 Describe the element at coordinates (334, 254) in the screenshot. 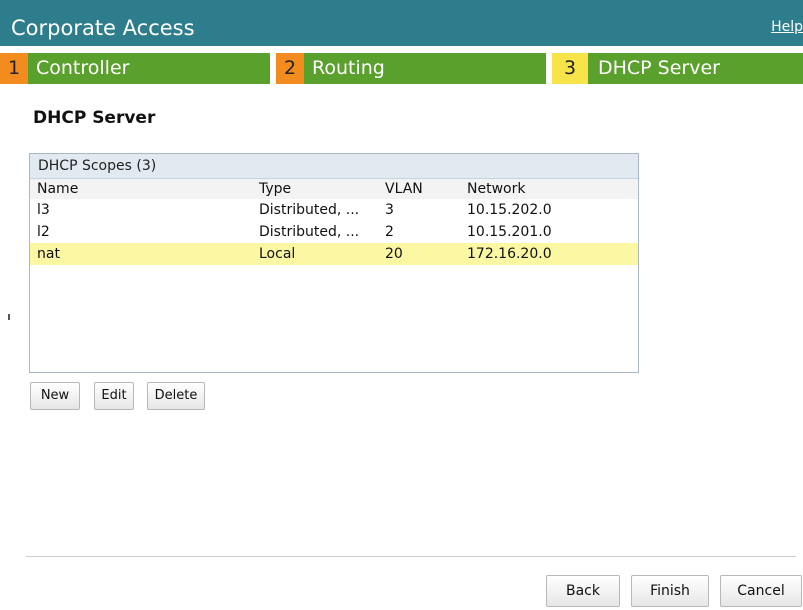

I see `table-row-selected: nat Local 20 172.16.20.0` at that location.